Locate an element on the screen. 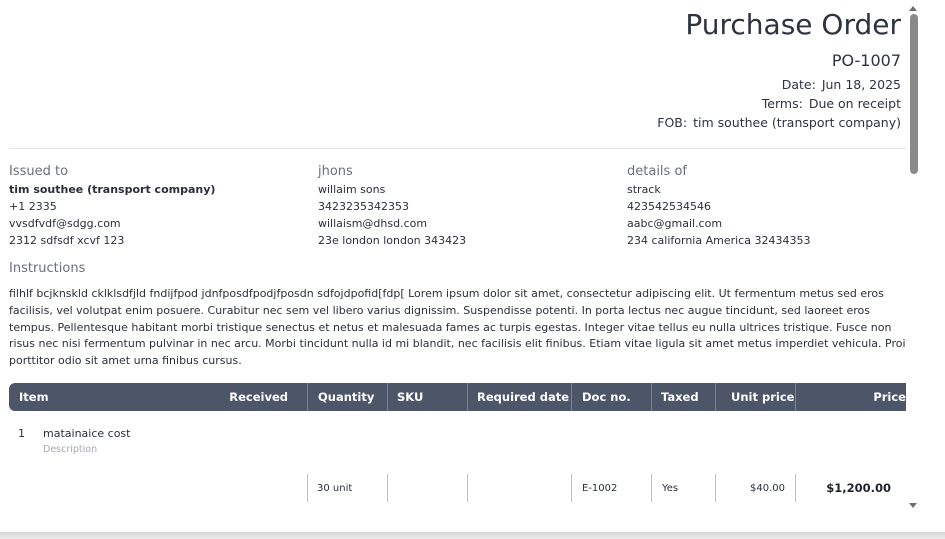 This screenshot has height=539, width=945. quantity-cell: 30 unit is located at coordinates (335, 488).